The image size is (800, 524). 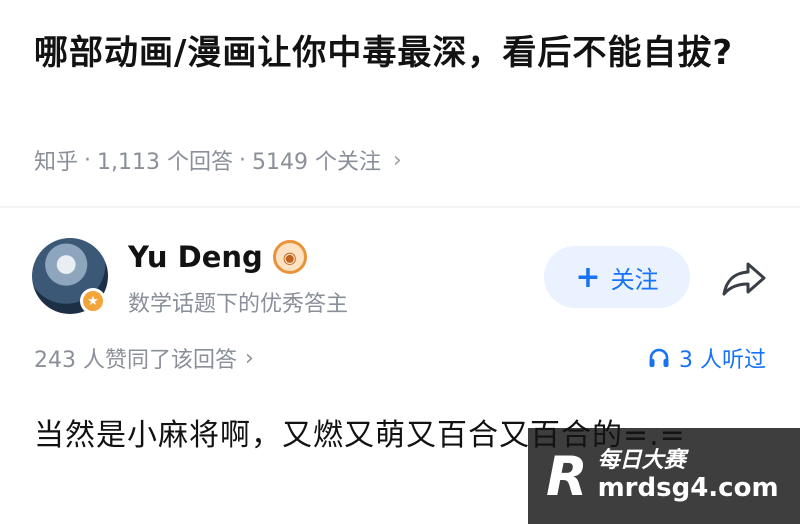 I want to click on listener-count: 3 人听过, so click(x=722, y=360).